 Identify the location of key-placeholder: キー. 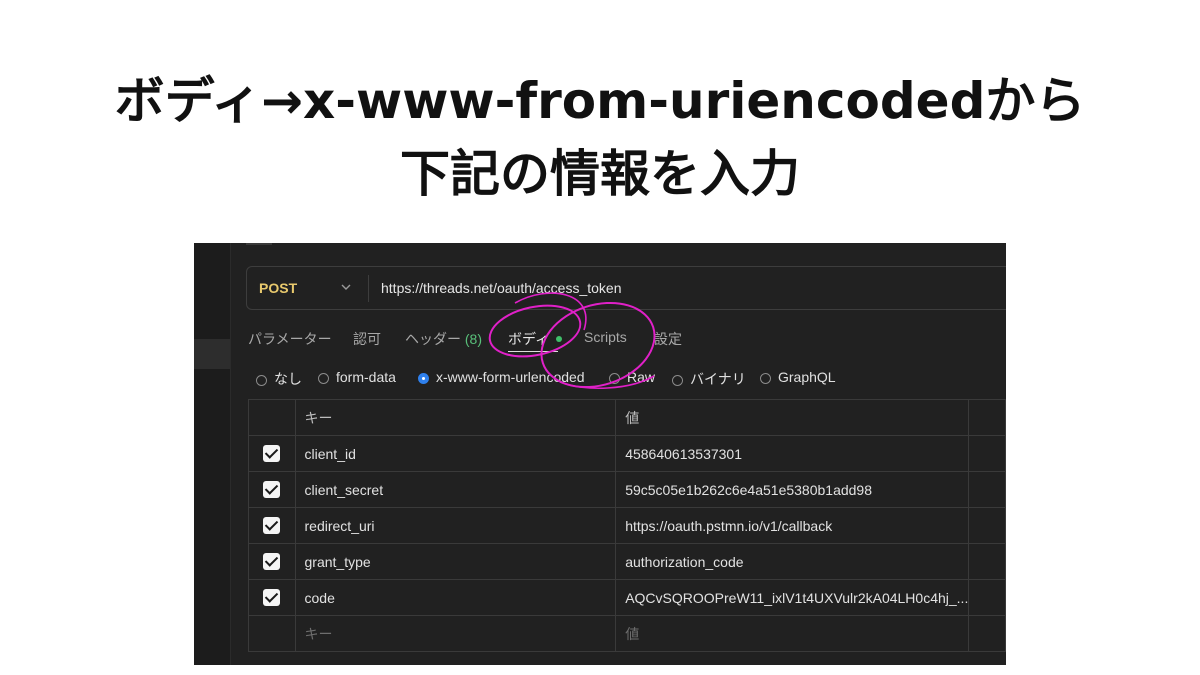
(318, 633).